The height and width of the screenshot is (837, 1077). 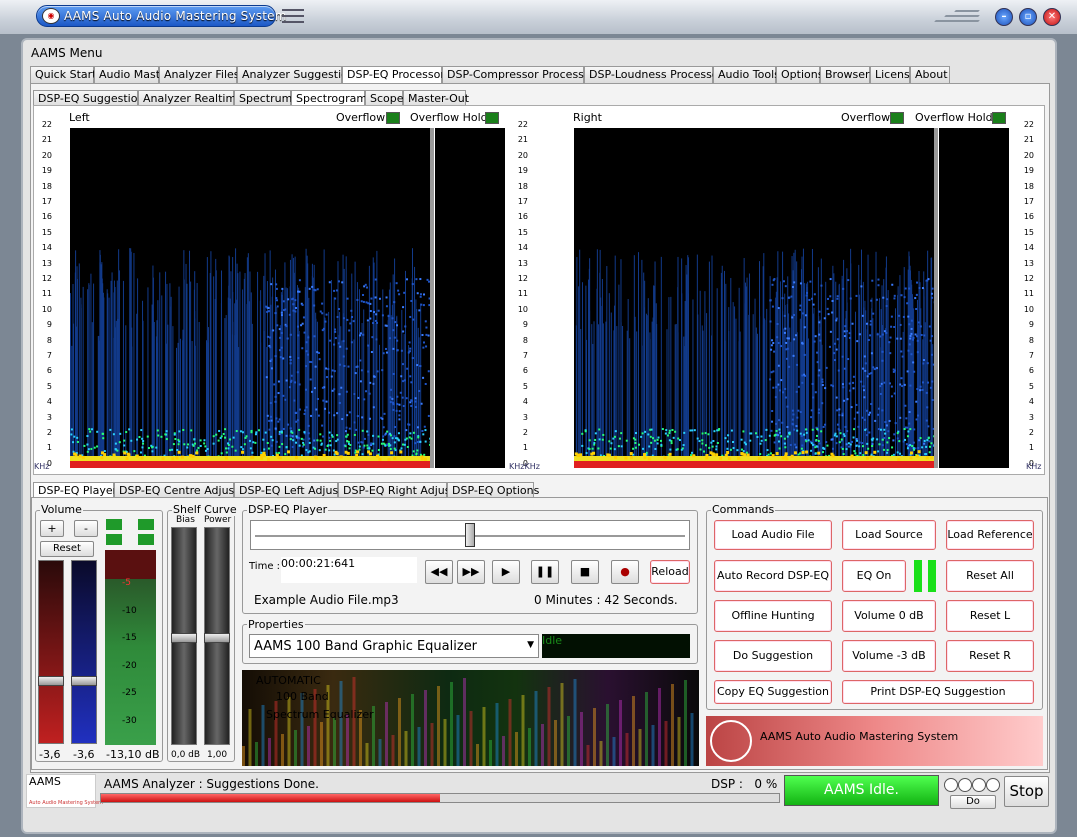 I want to click on freq-tick: 3, so click(x=49, y=417).